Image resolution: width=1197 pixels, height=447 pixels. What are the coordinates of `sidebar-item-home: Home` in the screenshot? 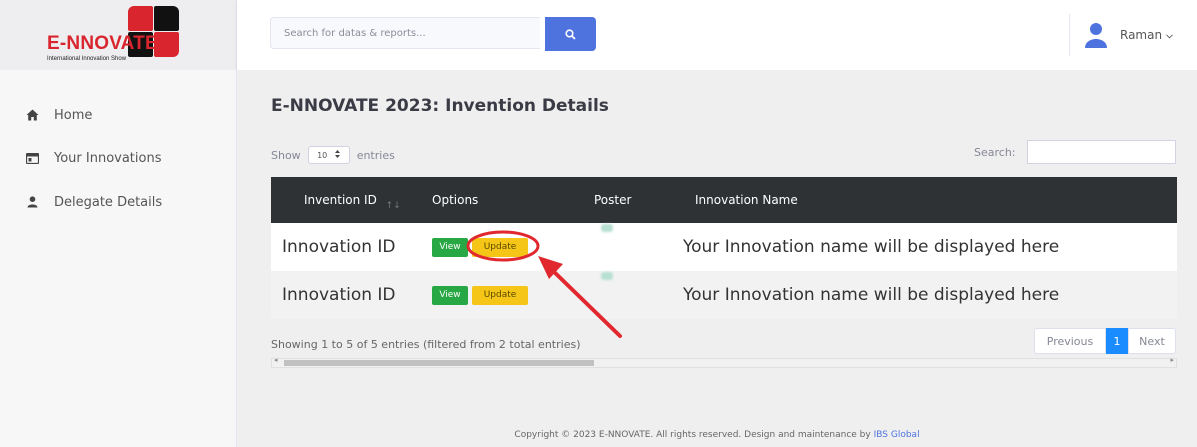 It's located at (58, 115).